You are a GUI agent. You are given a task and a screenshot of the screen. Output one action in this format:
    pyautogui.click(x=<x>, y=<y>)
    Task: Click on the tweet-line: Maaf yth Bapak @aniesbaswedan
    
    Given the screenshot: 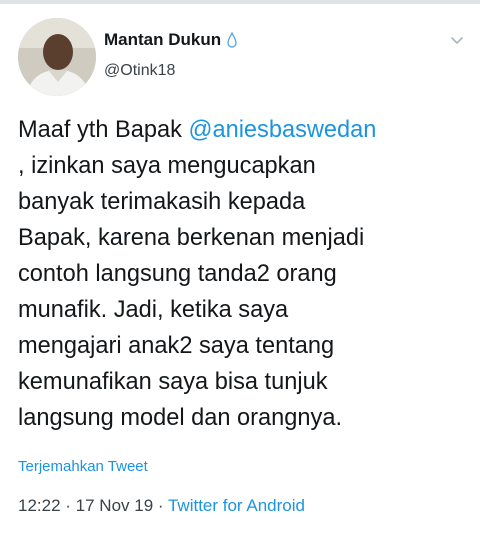 What is the action you would take?
    pyautogui.click(x=243, y=130)
    